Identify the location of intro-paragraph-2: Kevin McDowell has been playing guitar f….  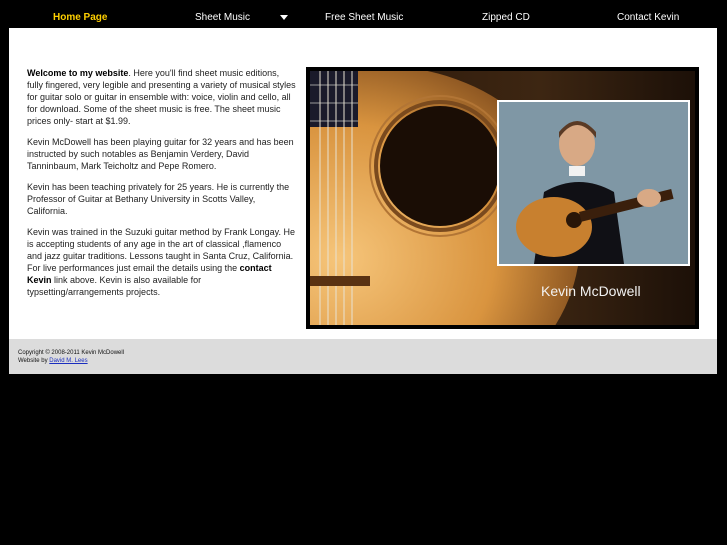
(160, 154).